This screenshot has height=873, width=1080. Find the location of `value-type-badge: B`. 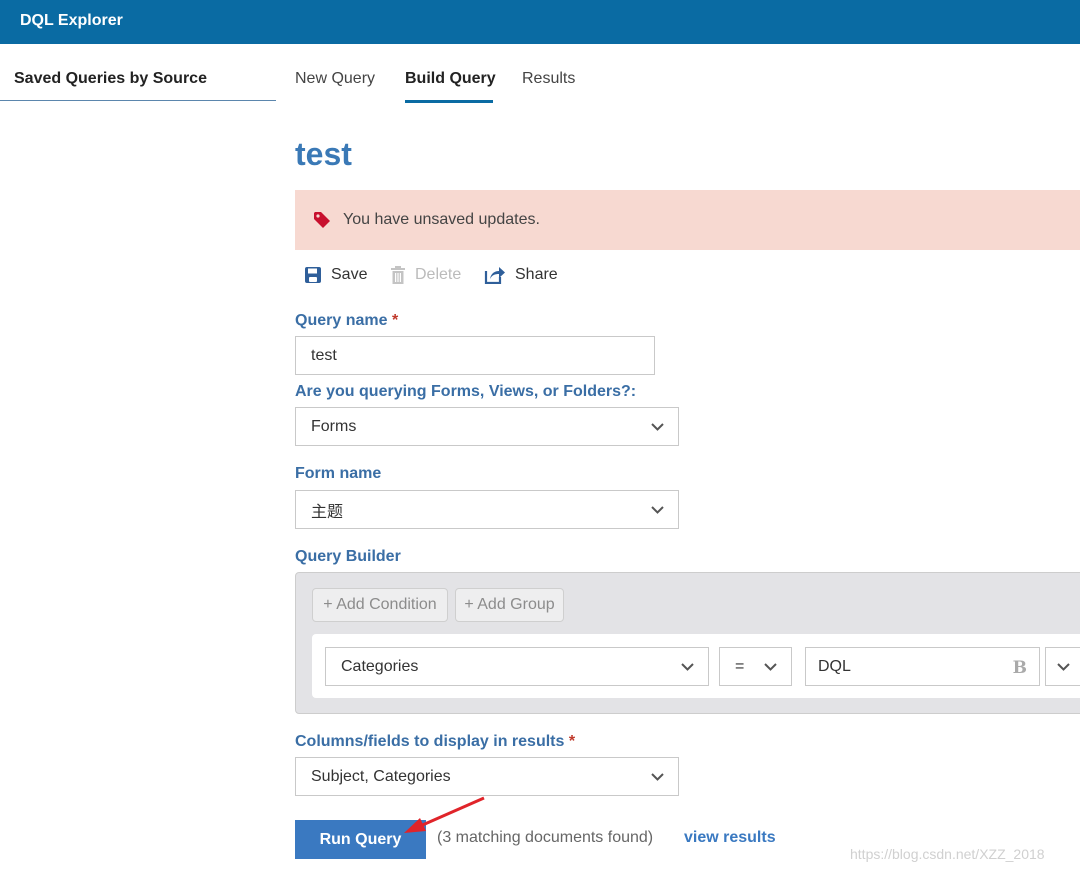

value-type-badge: B is located at coordinates (1019, 668).